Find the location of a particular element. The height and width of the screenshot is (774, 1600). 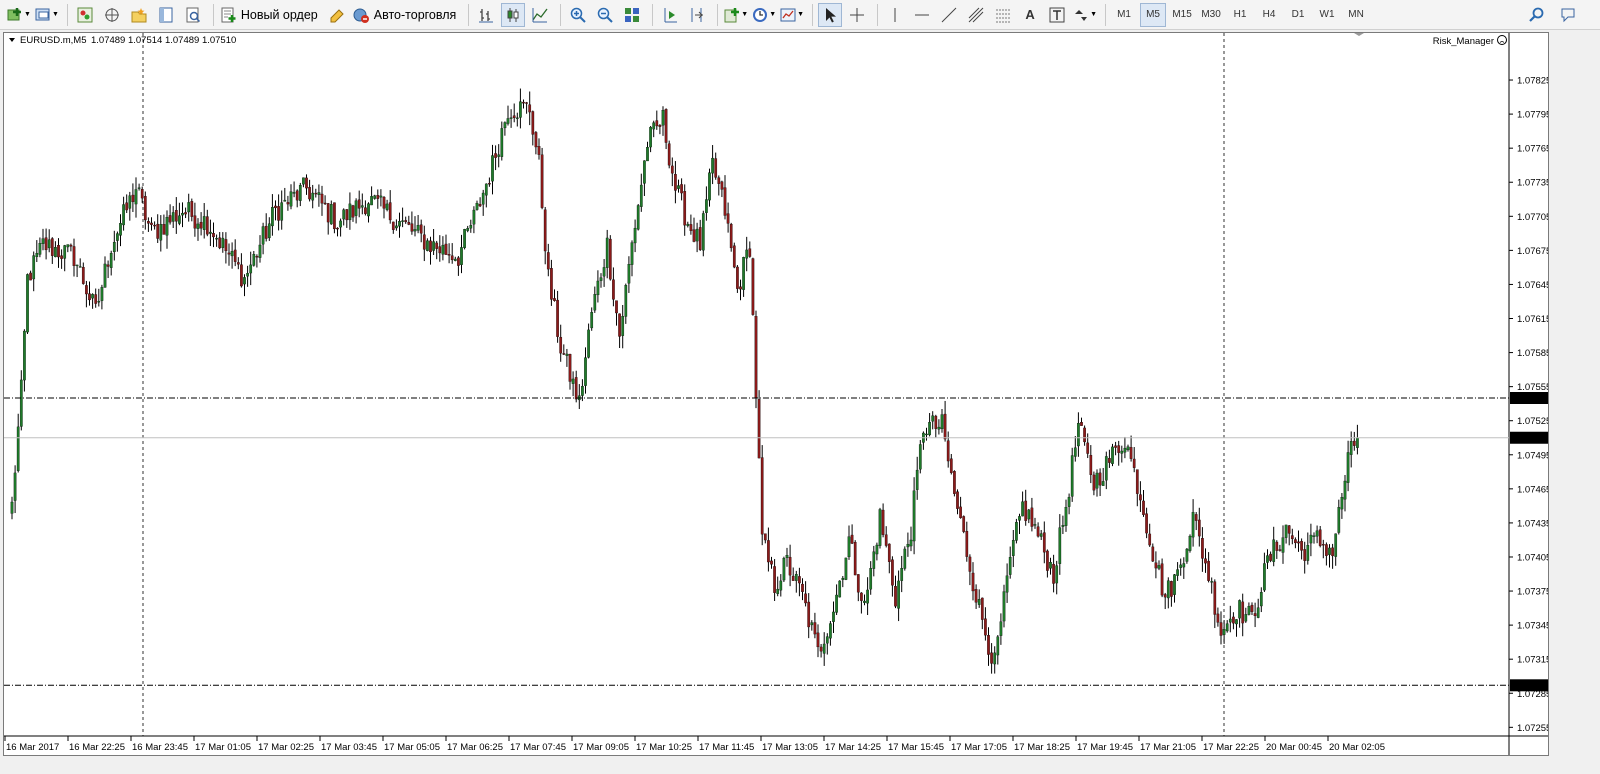

timeframe-h1-button: H1 is located at coordinates (1240, 15).